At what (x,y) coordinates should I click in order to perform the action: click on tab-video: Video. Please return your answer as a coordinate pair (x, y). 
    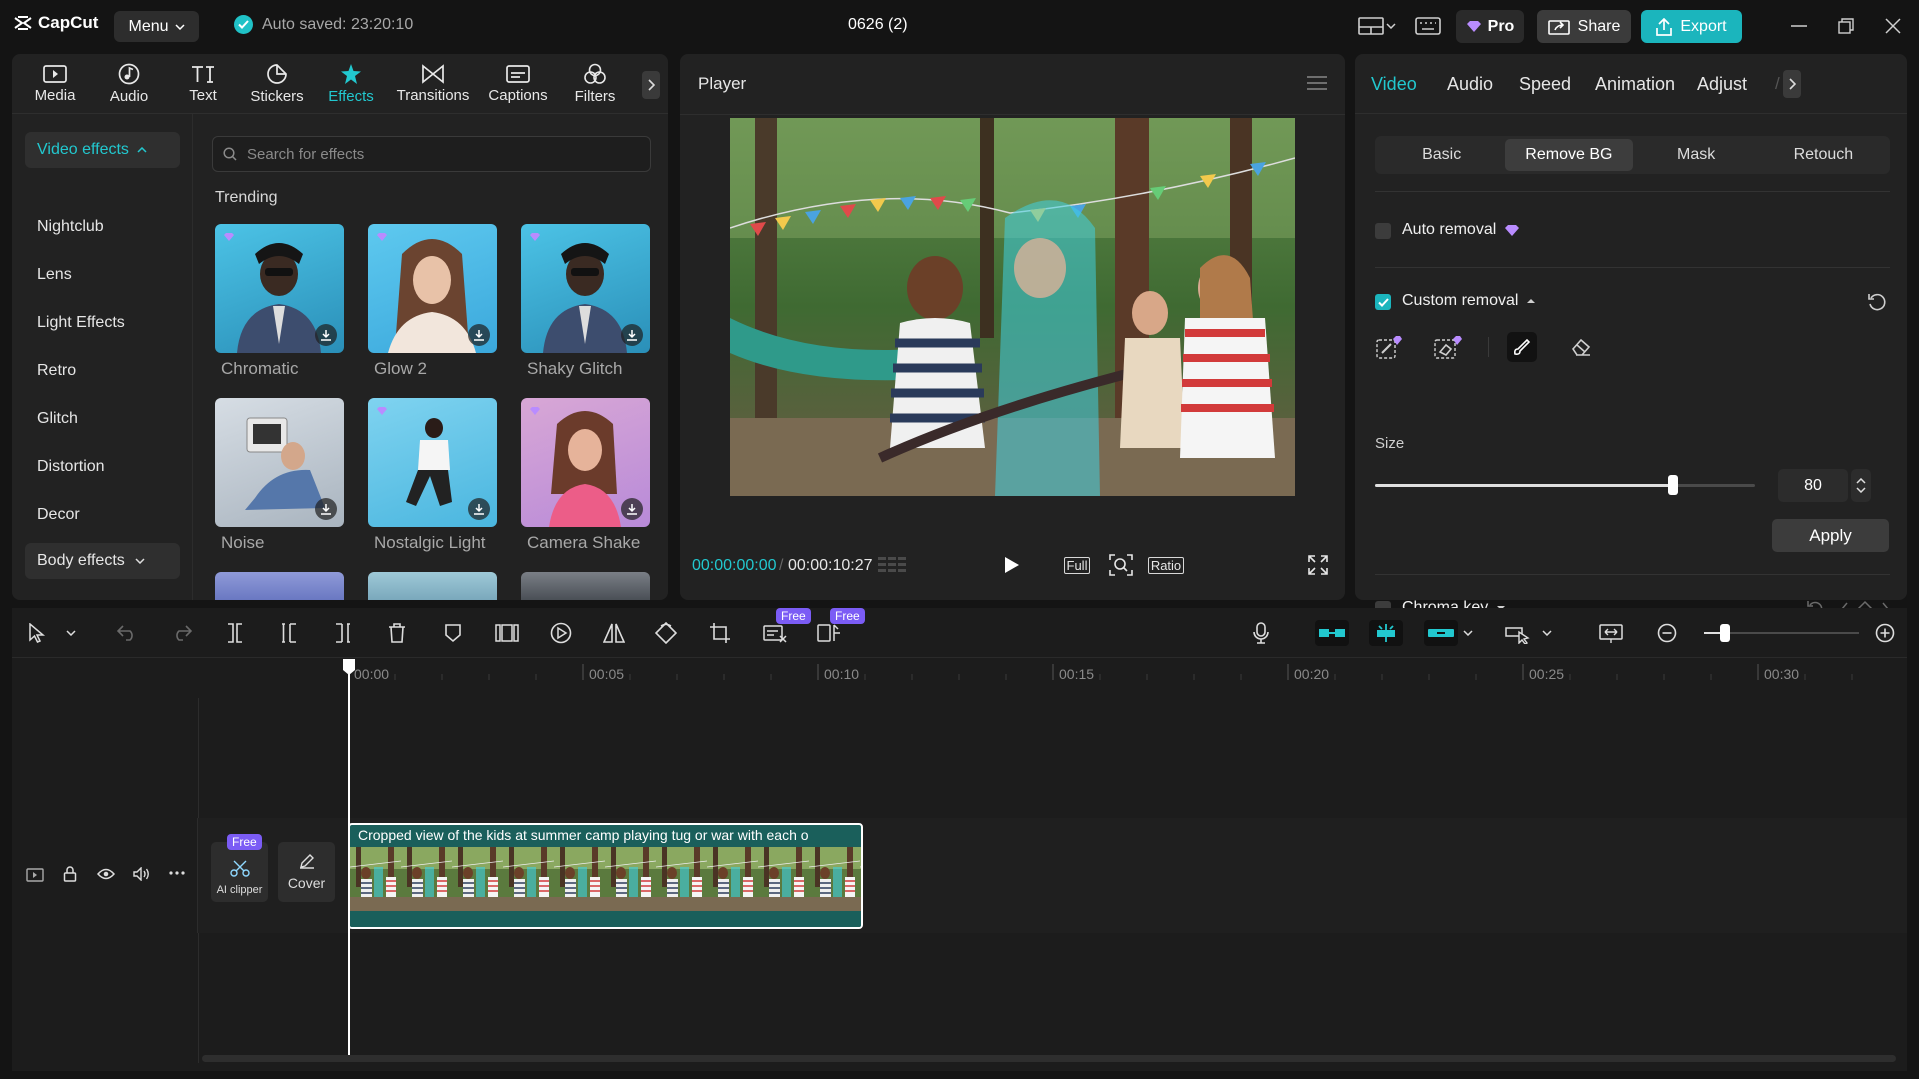
    Looking at the image, I should click on (1394, 84).